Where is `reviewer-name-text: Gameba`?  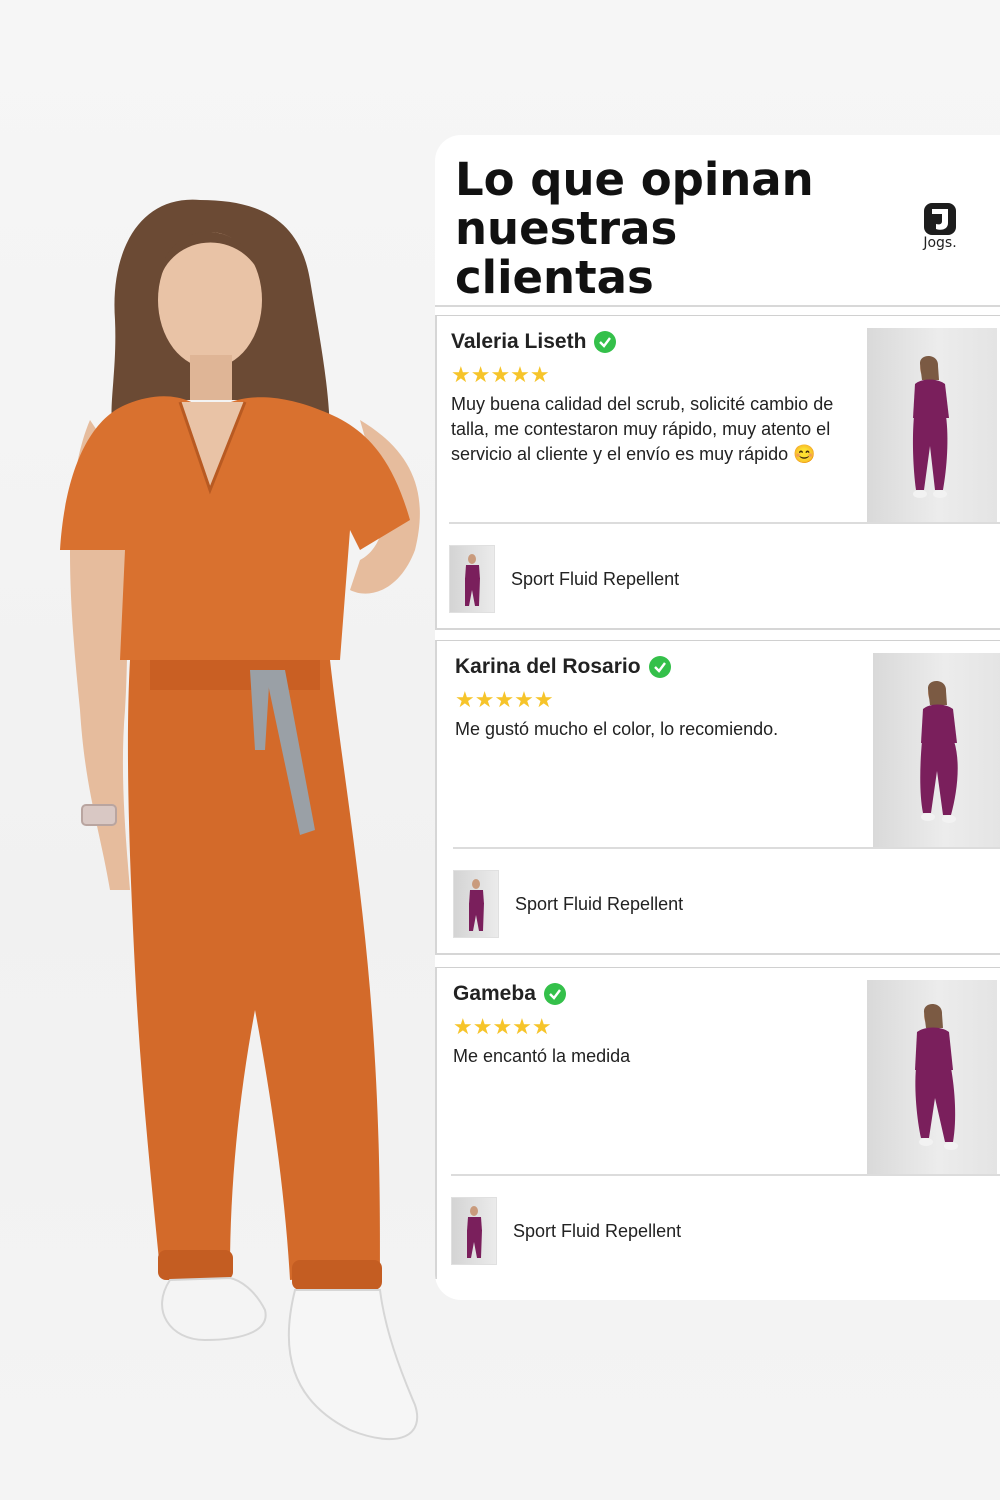
reviewer-name-text: Gameba is located at coordinates (494, 993).